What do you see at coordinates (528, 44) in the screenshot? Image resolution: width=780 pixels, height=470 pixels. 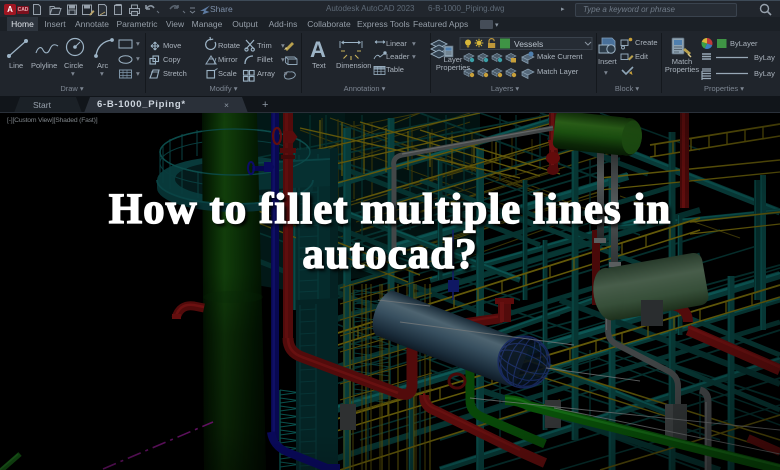 I see `svg-text: Vessels` at bounding box center [528, 44].